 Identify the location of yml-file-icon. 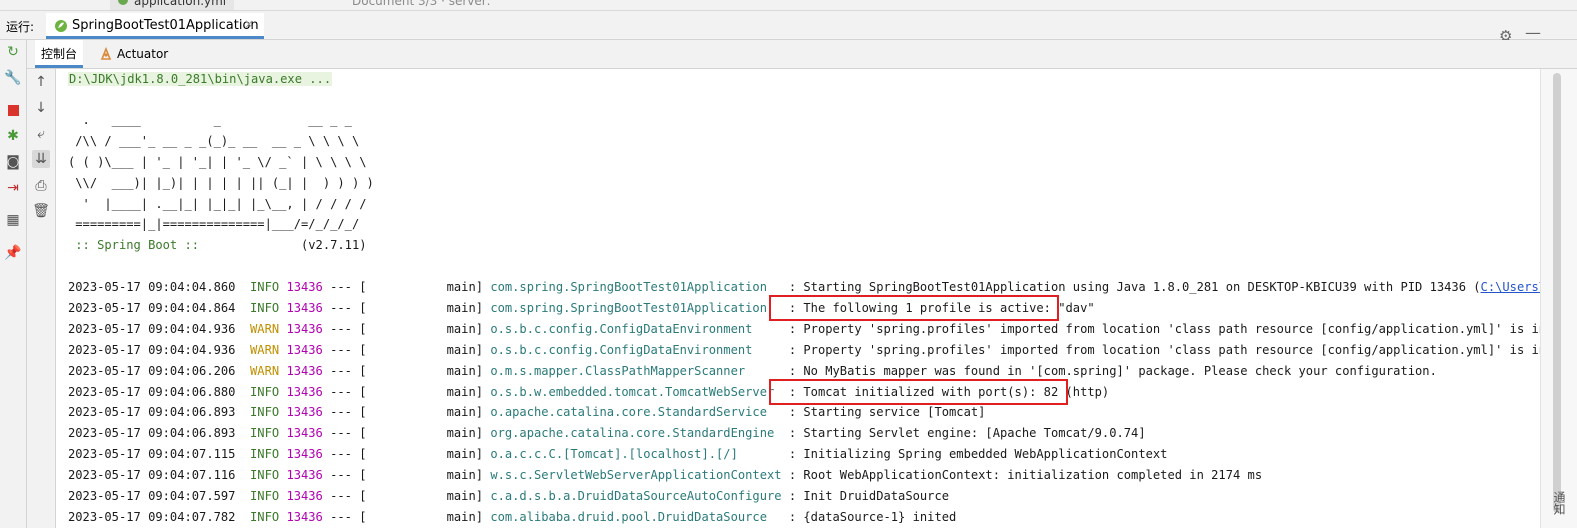
(123, 2).